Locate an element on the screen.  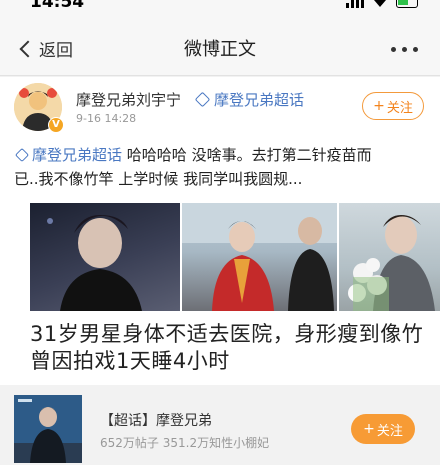
headline-line-2: 曾因拍戏1天睡4小时 is located at coordinates (130, 361).